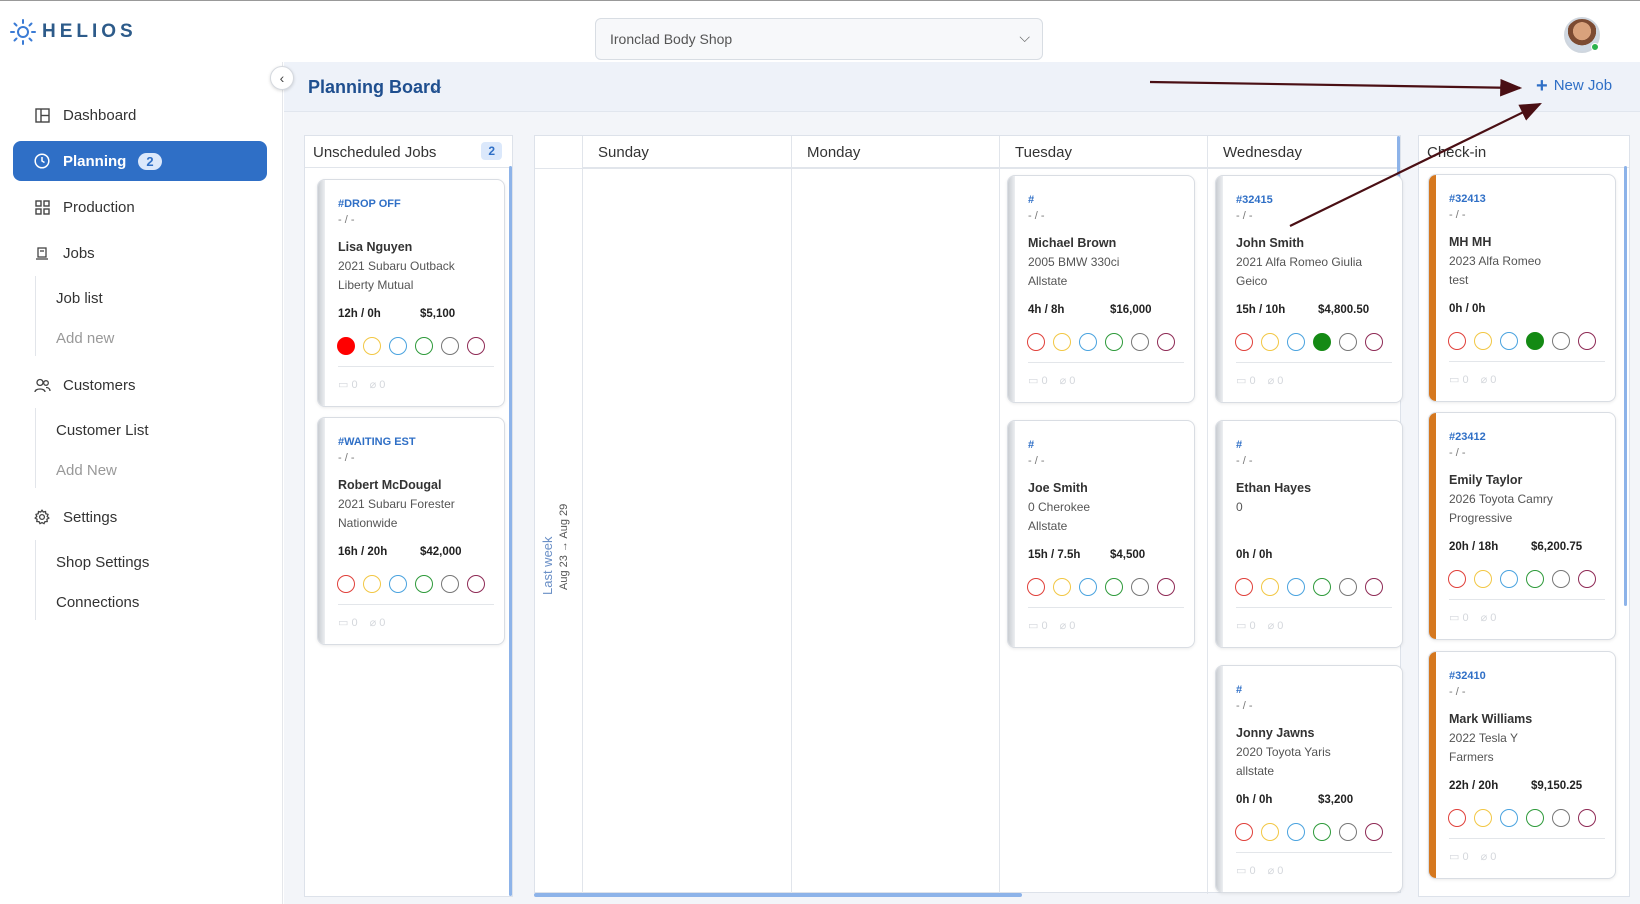 The image size is (1640, 904). What do you see at coordinates (1574, 86) in the screenshot?
I see `new-job-button: + New Job` at bounding box center [1574, 86].